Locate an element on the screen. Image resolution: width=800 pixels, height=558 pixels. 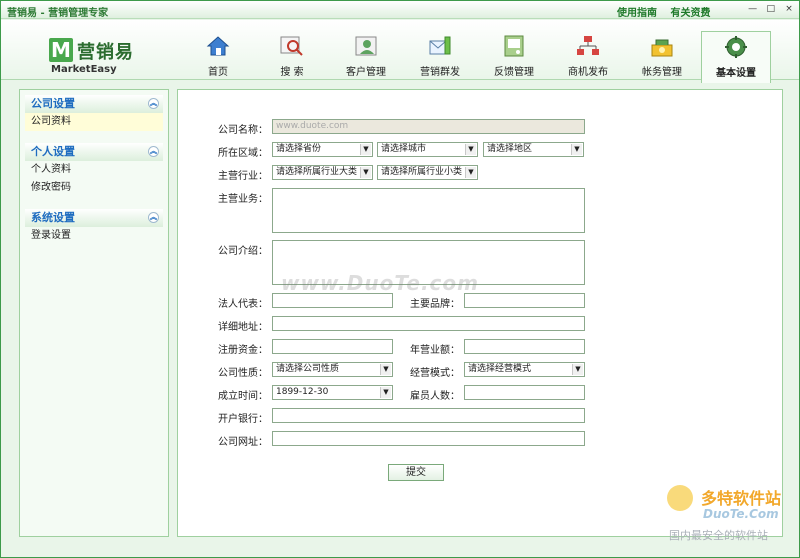
province-select: 请选择省份 ▼ is located at coordinates (322, 149).